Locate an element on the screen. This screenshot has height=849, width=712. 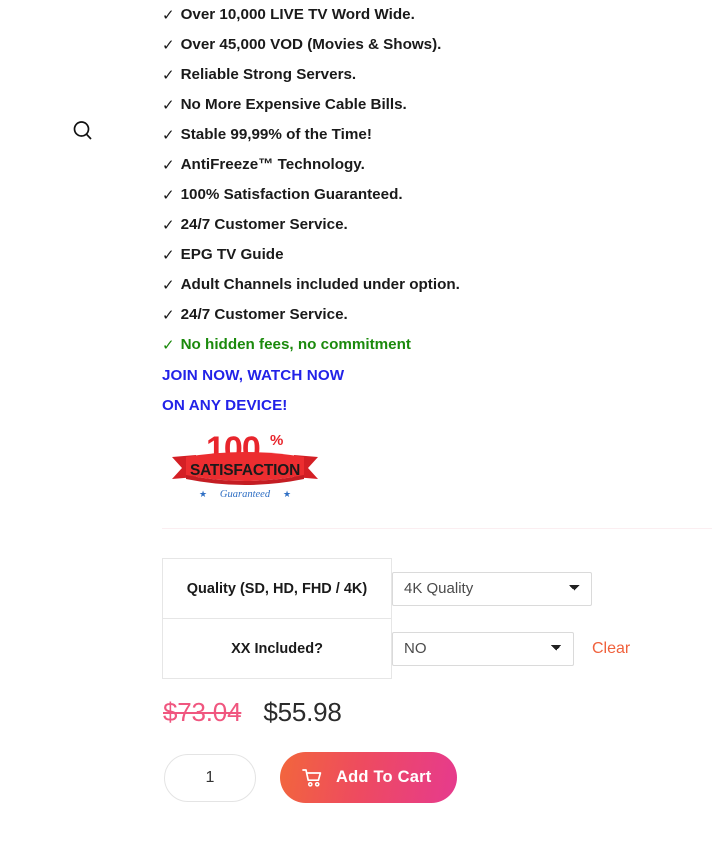
svg-text: SATISFACTION is located at coordinates (245, 470).